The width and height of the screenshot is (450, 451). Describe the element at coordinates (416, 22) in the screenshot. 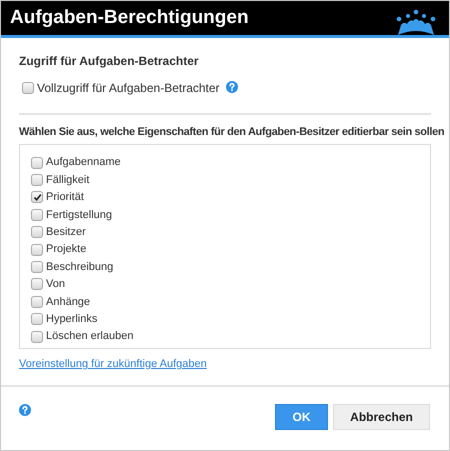

I see `logo-icon` at that location.